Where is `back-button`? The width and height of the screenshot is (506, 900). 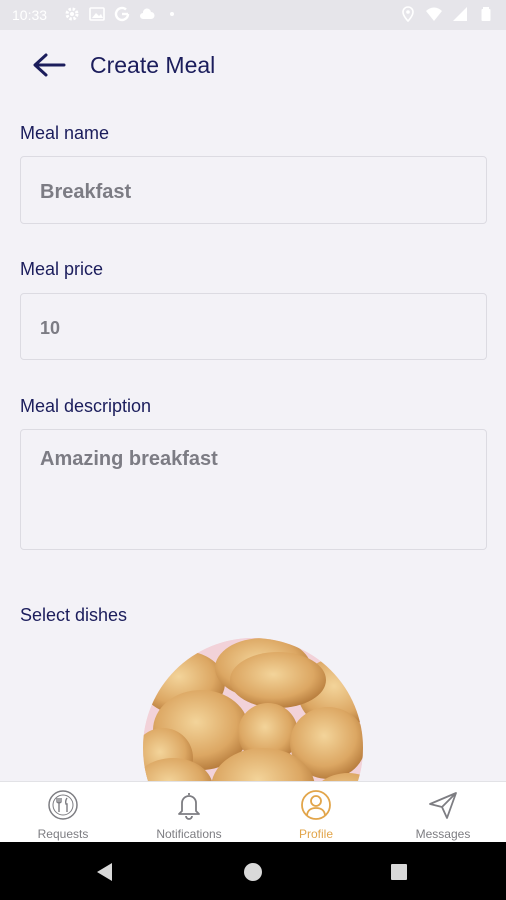
back-button is located at coordinates (48, 65).